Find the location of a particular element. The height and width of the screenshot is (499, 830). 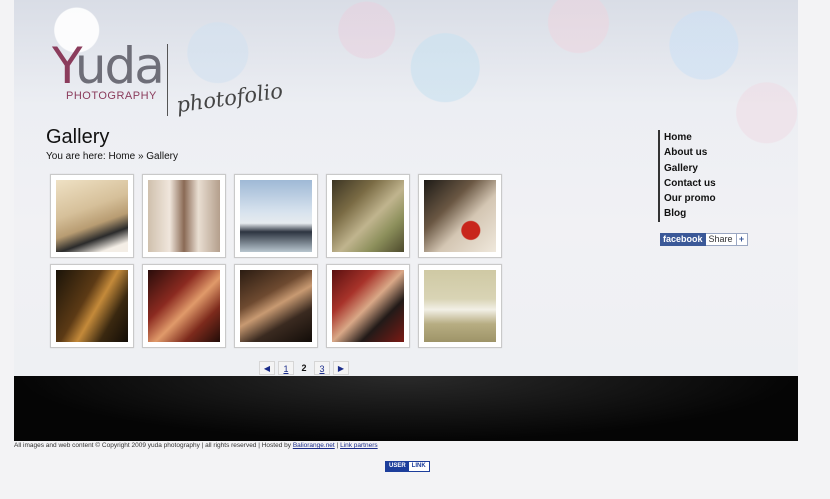

nav-item-our-promo: Our promo is located at coordinates (690, 198).